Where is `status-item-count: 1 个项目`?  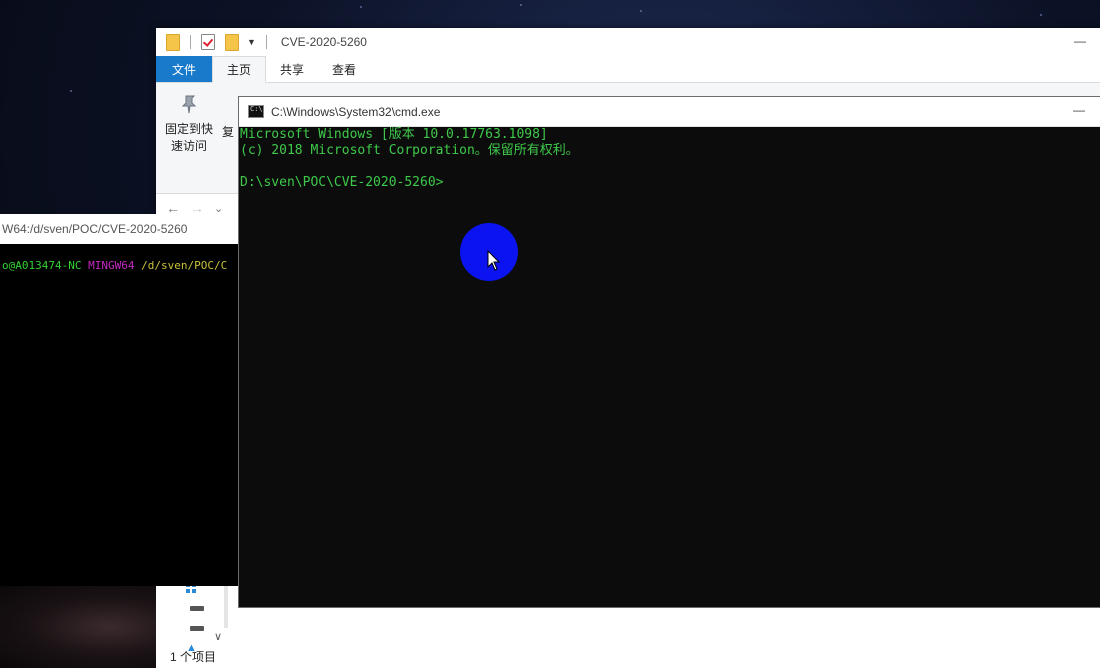 status-item-count: 1 个项目 is located at coordinates (193, 657).